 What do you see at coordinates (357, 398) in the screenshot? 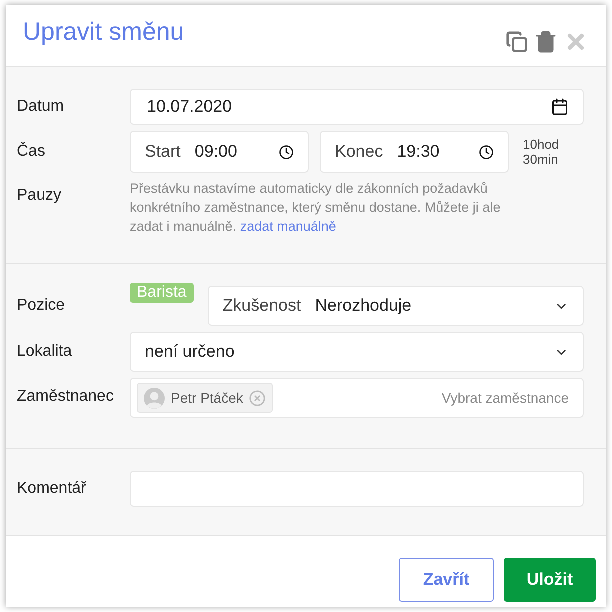
I see `employee-field: Petr Ptáček Vybrat zaměstnance` at bounding box center [357, 398].